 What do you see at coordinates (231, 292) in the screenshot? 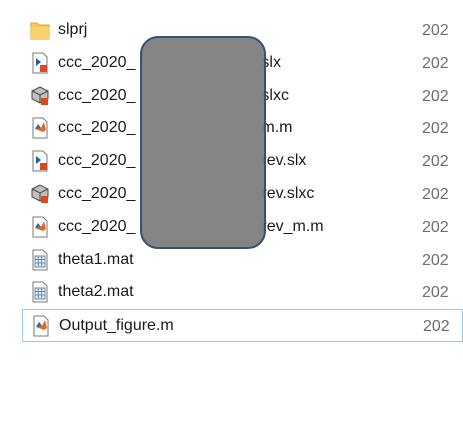
I see `list-item-theta2: theta2.mat 202` at bounding box center [231, 292].